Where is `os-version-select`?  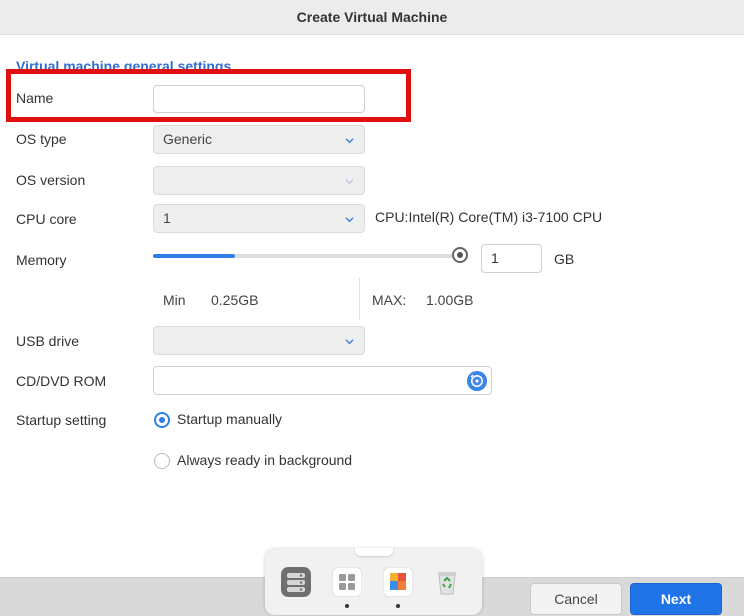
os-version-select is located at coordinates (259, 180).